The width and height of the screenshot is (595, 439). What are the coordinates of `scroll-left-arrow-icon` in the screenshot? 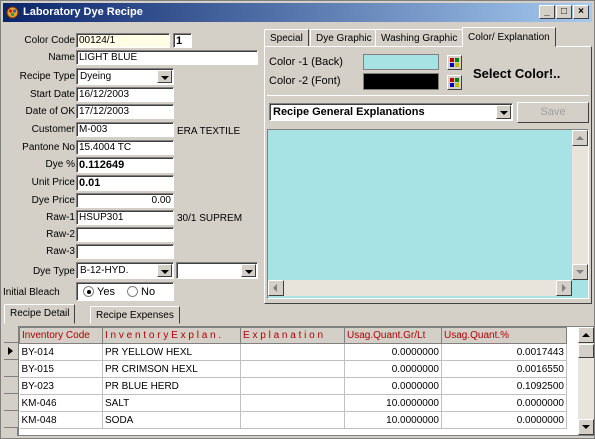 It's located at (276, 288).